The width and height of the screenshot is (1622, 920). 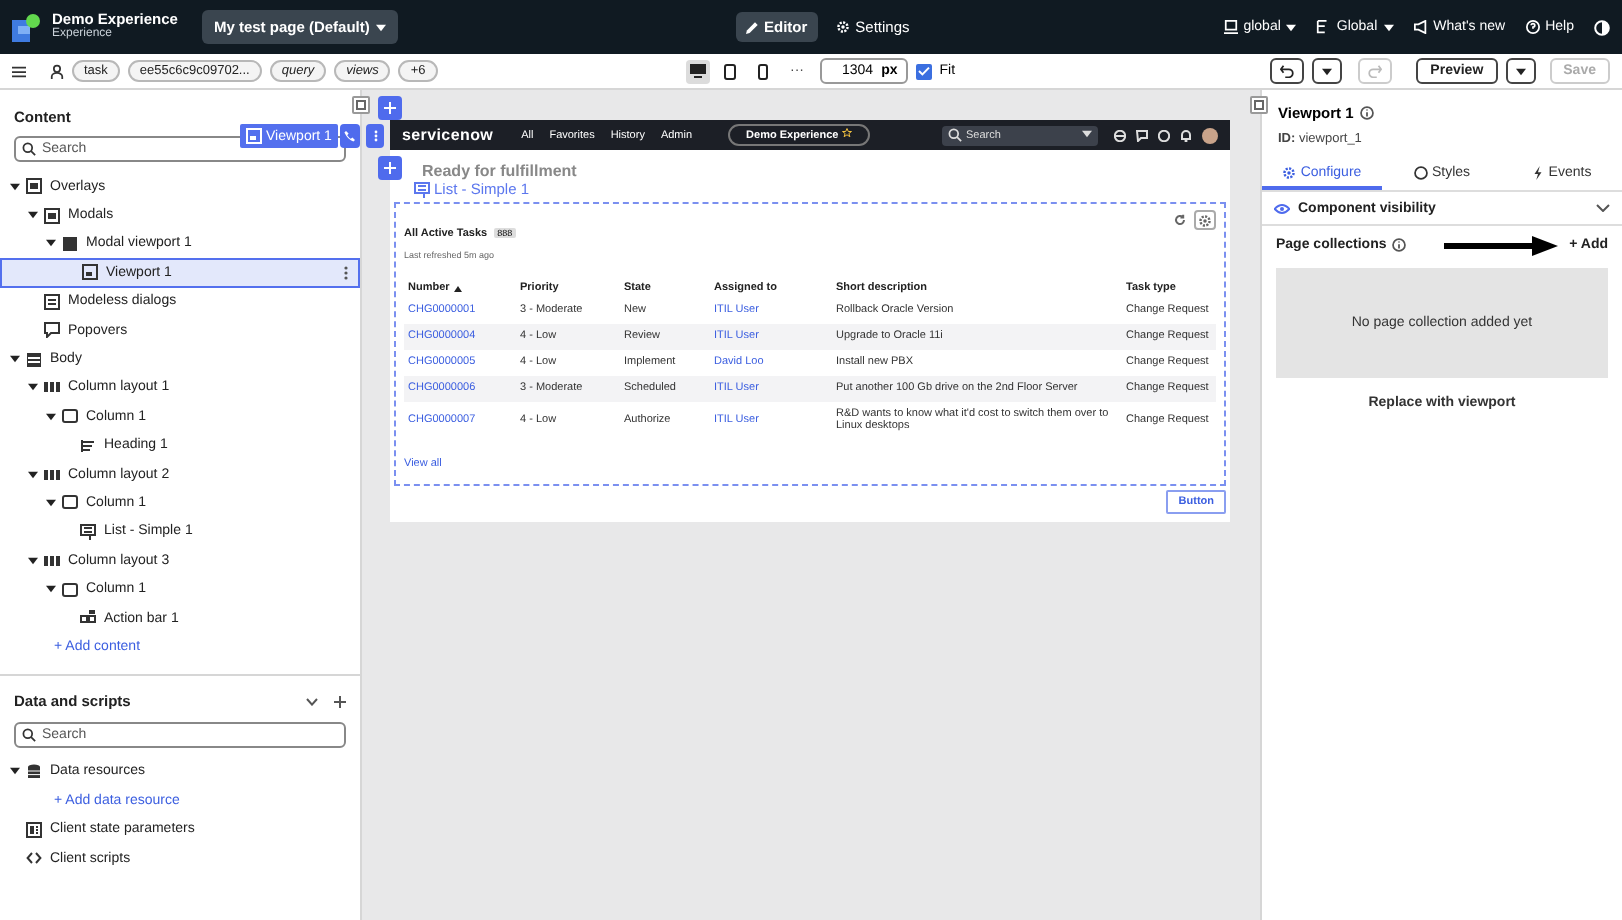 I want to click on bell-icon, so click(x=1186, y=135).